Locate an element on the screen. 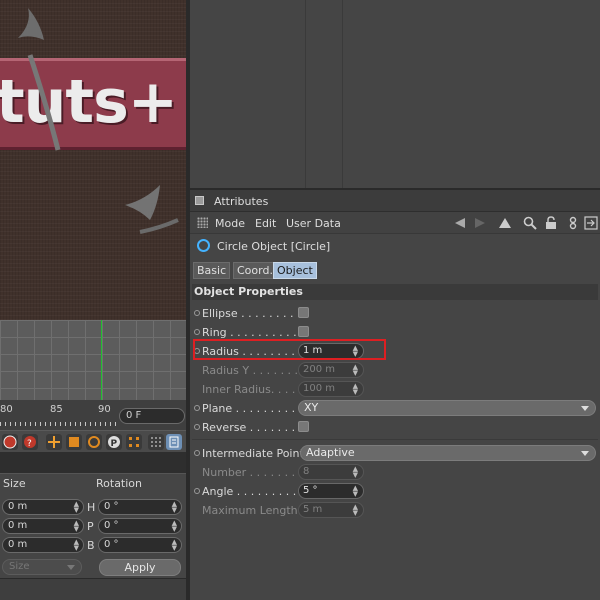 This screenshot has width=600, height=600. prop-row-inner-radius: Inner Radius. . . . . 100 m ▲ ▼ is located at coordinates (395, 389).